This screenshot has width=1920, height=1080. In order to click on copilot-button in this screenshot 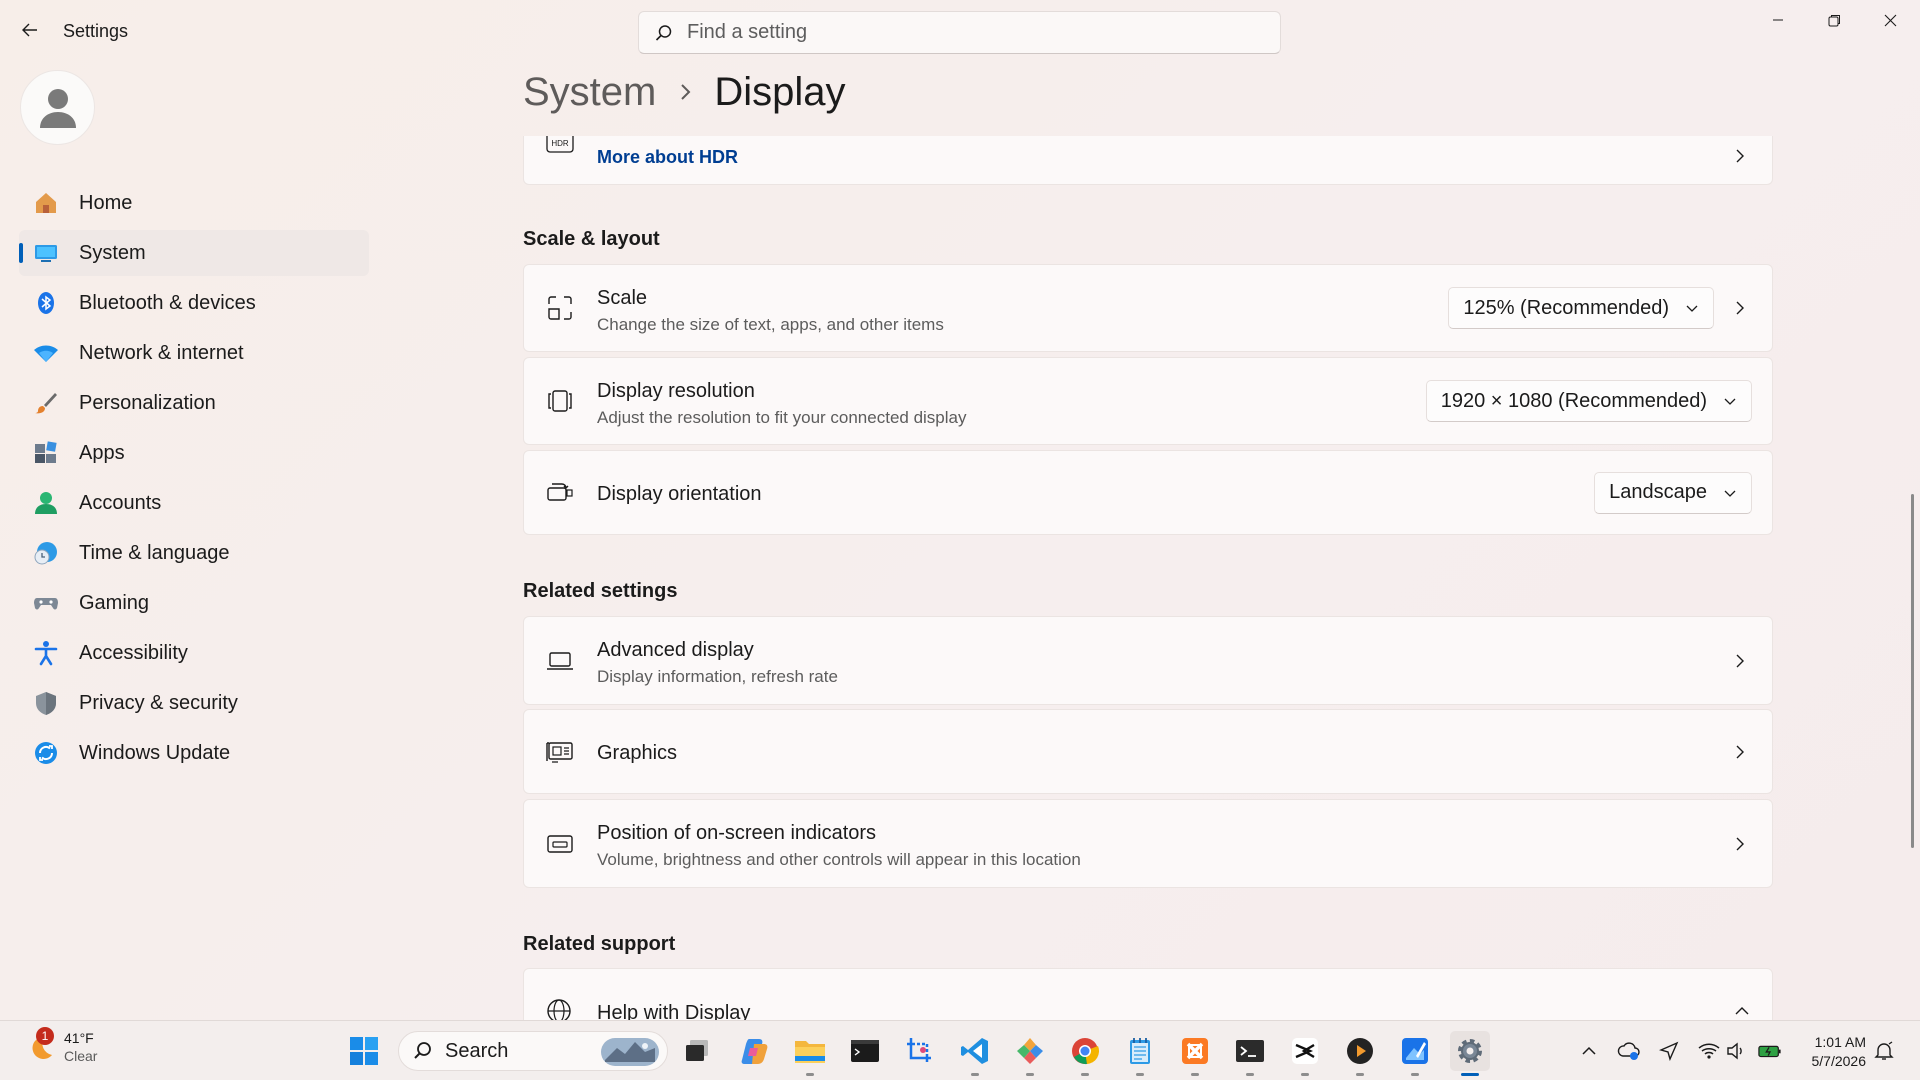, I will do `click(755, 1051)`.